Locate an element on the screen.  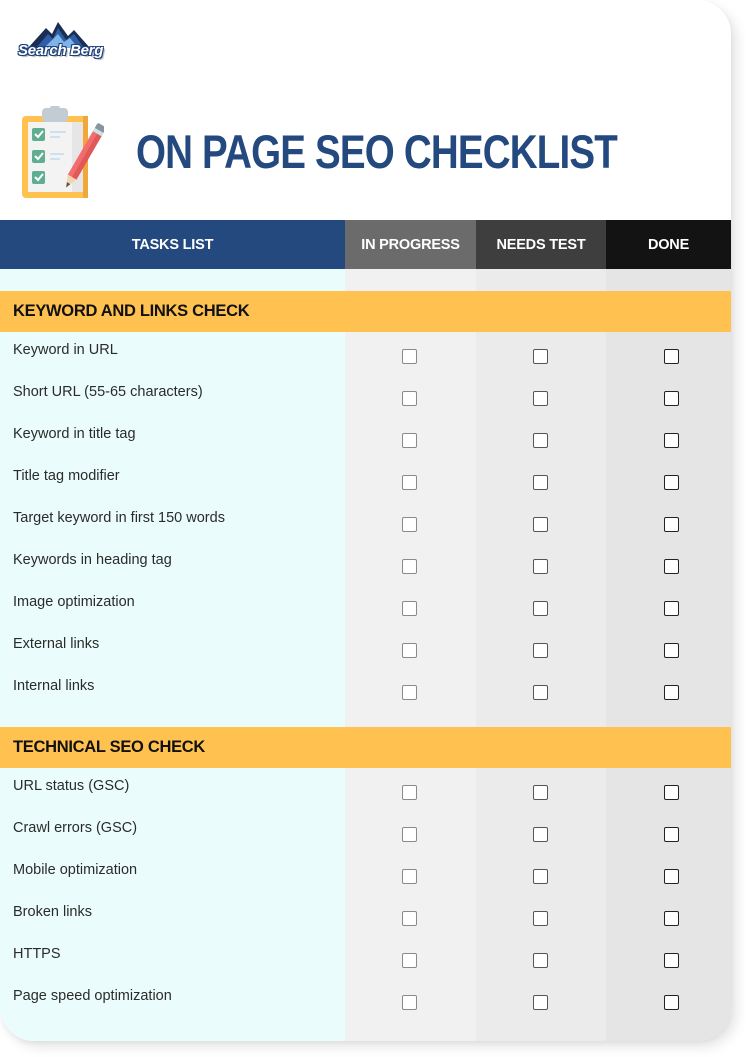
checklist-row: Mobile optimization is located at coordinates (365, 883).